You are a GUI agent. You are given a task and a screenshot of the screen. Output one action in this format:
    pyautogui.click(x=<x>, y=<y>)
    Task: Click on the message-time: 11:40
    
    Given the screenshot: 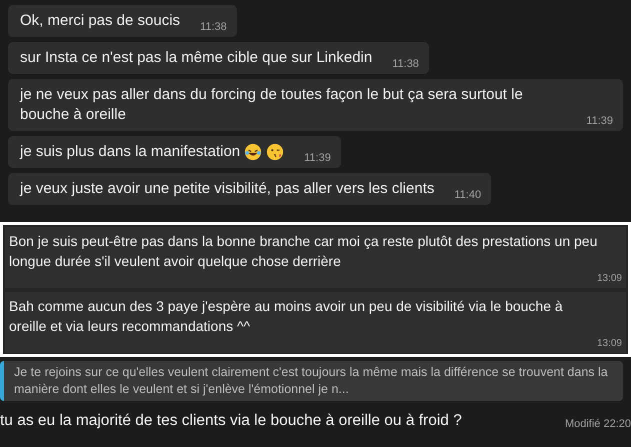 What is the action you would take?
    pyautogui.click(x=468, y=195)
    